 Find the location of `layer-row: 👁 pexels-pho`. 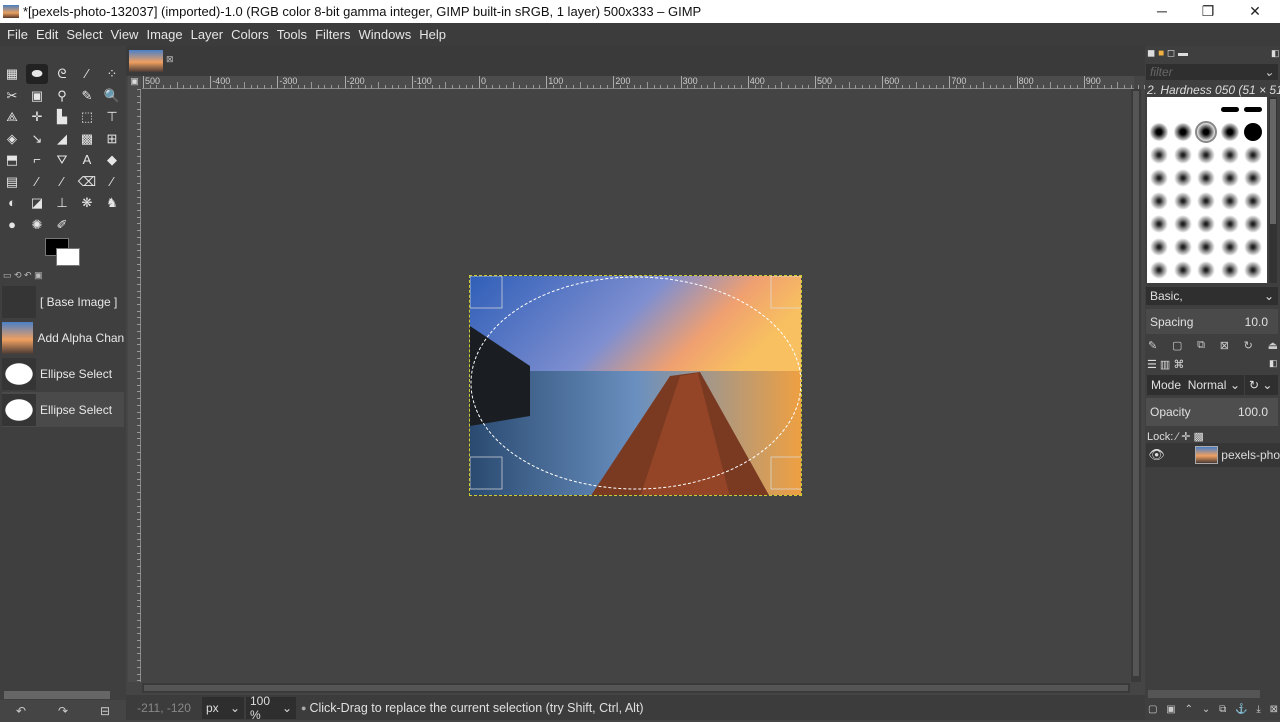

layer-row: 👁 pexels-pho is located at coordinates (1213, 455).